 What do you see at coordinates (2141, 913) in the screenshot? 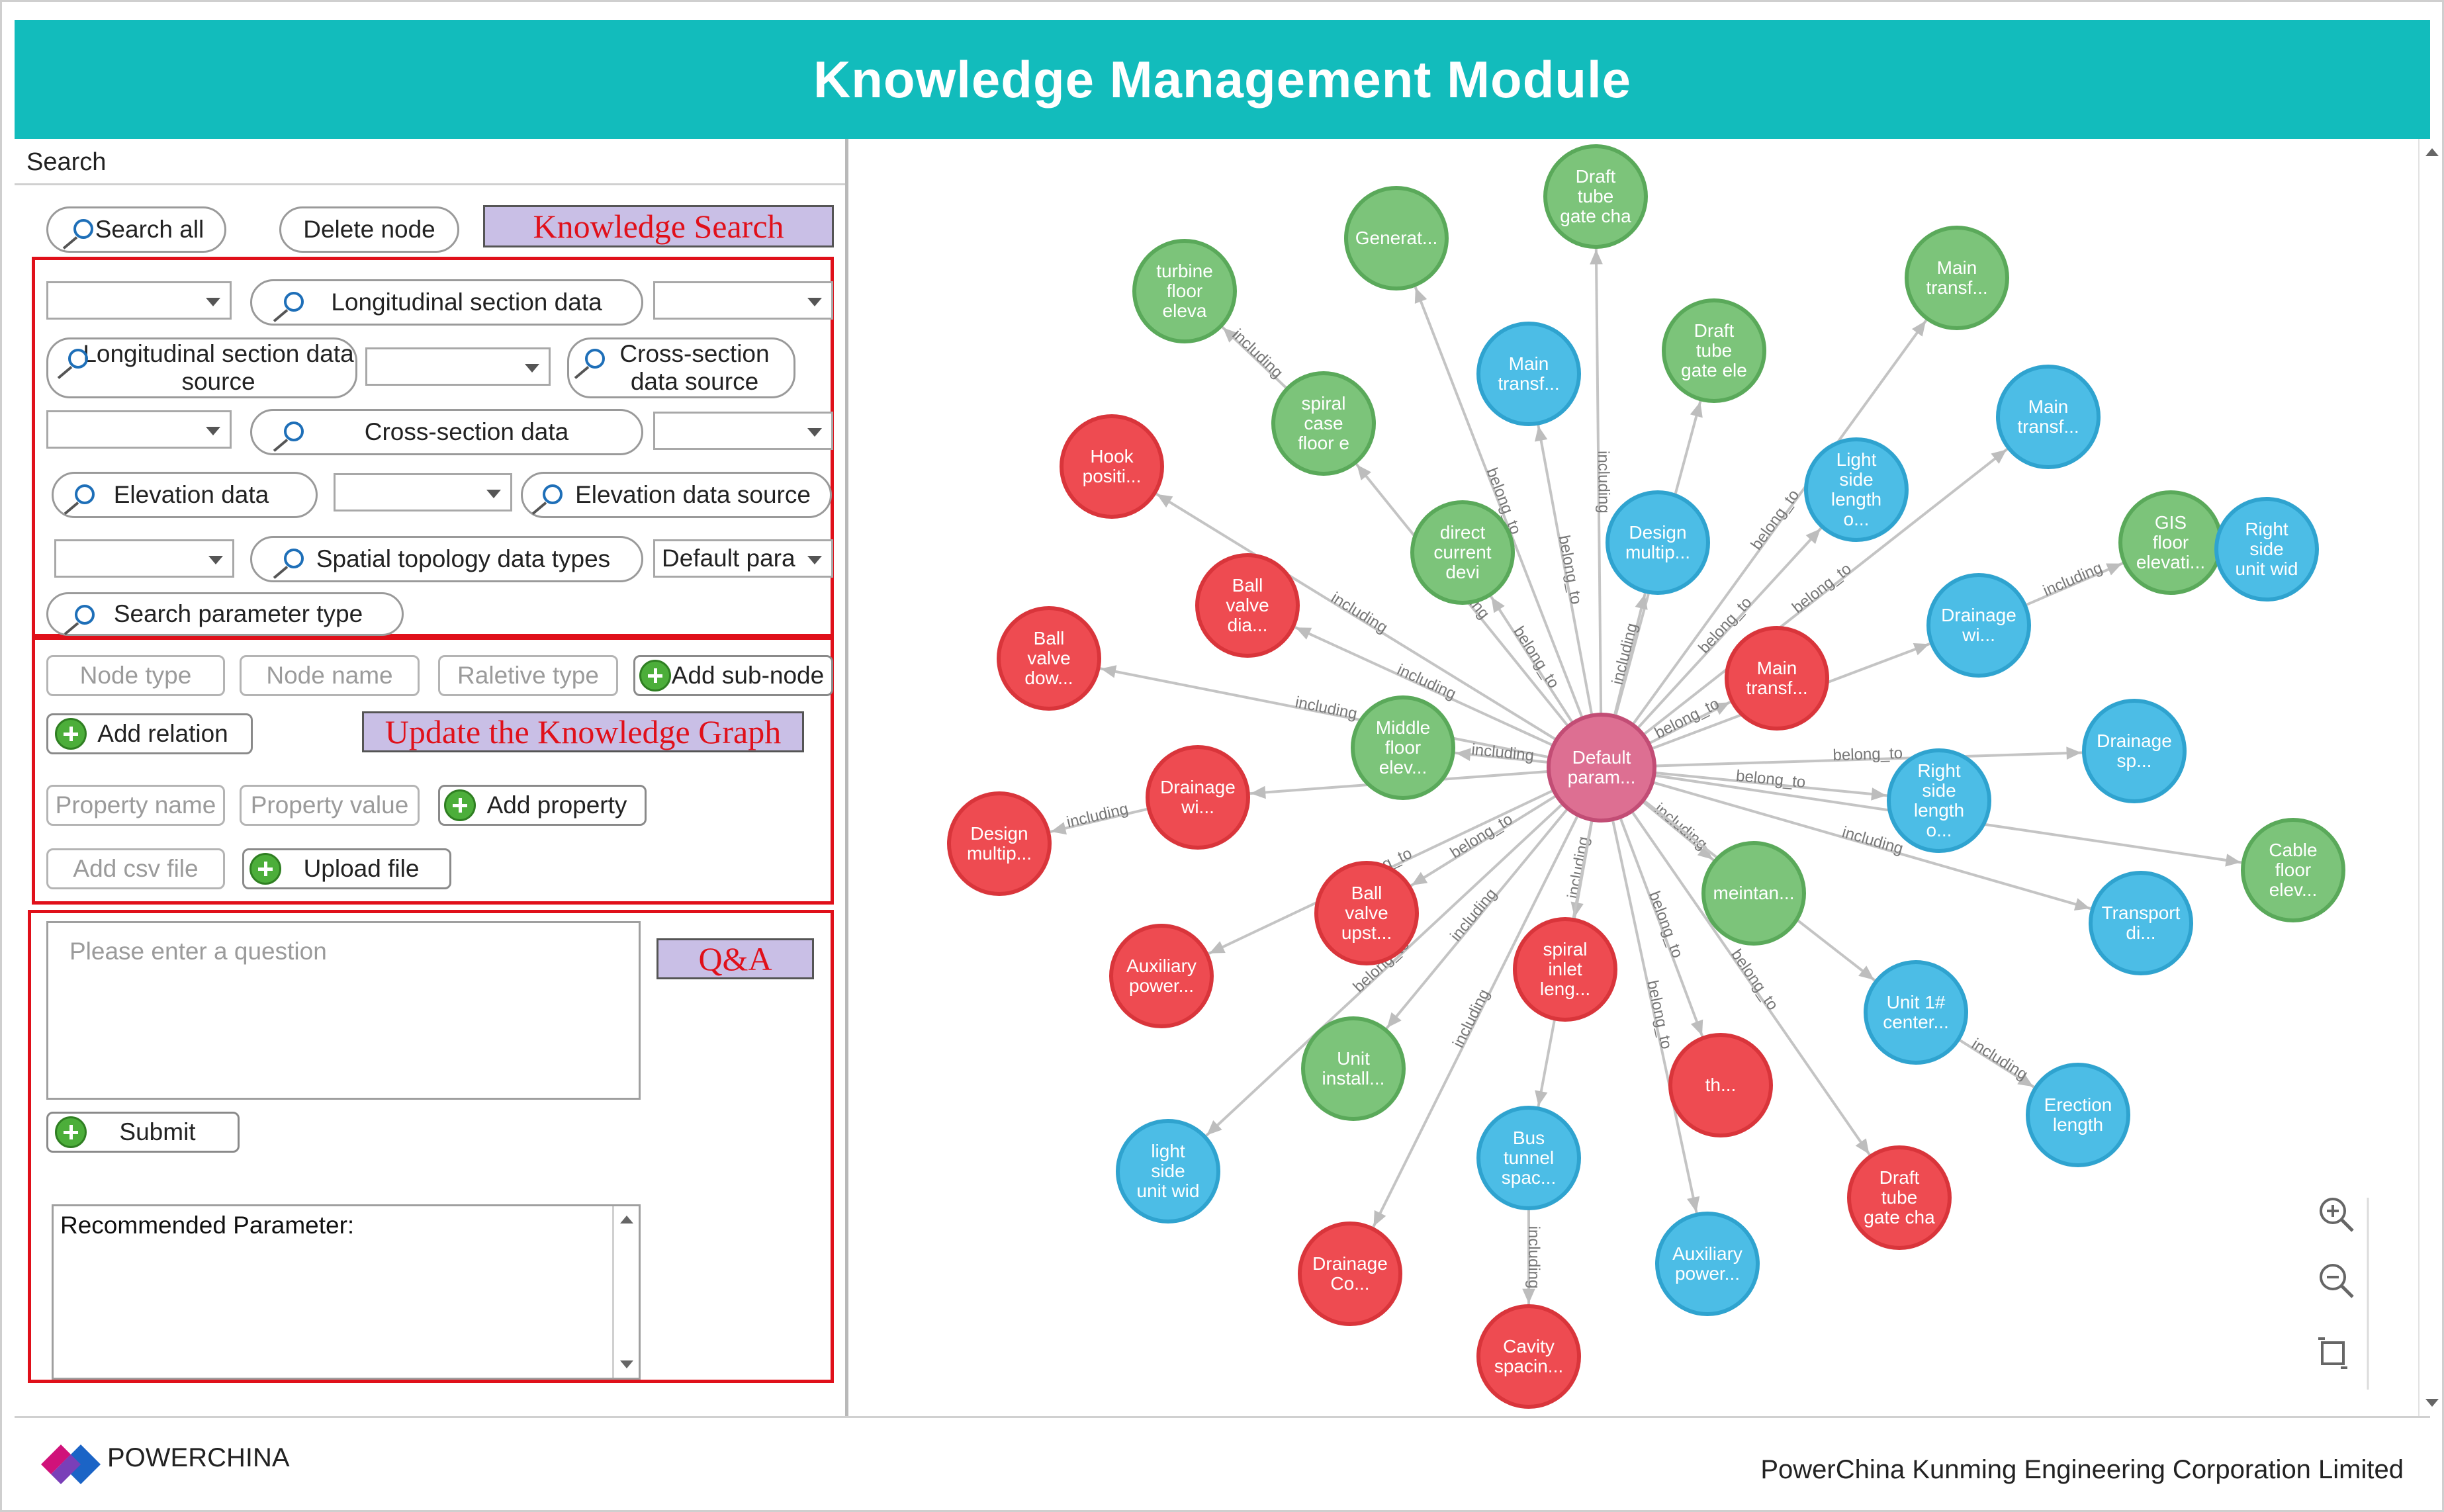
I see `graph-node-label: Transport` at bounding box center [2141, 913].